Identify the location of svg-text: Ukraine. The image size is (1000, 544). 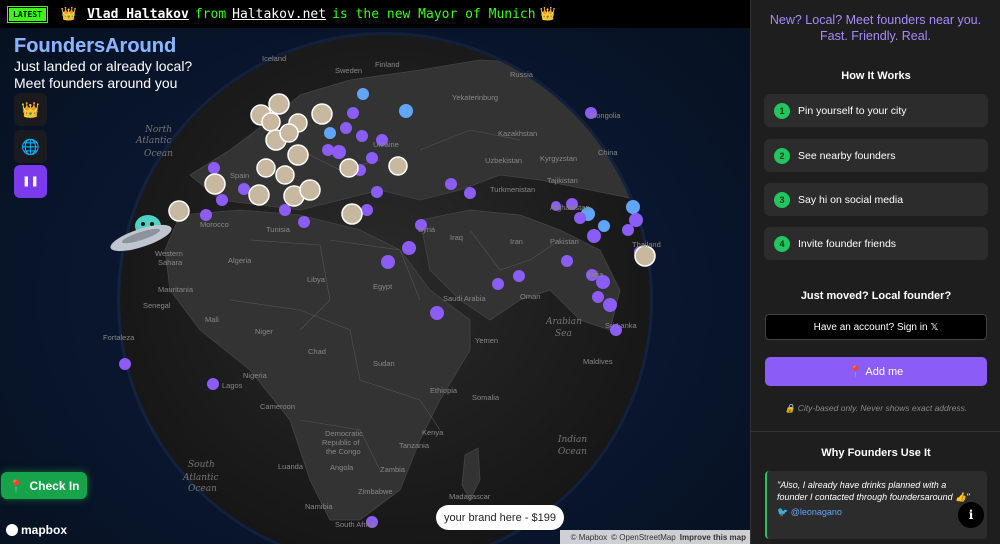
(386, 144).